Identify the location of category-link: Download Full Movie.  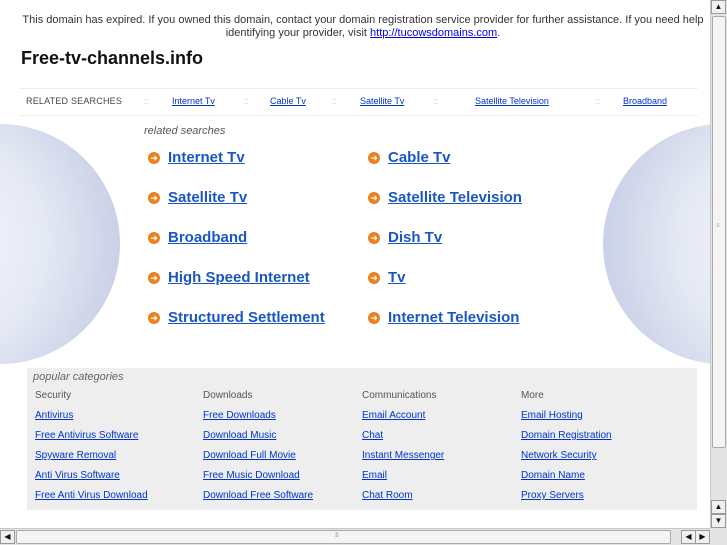
(283, 460).